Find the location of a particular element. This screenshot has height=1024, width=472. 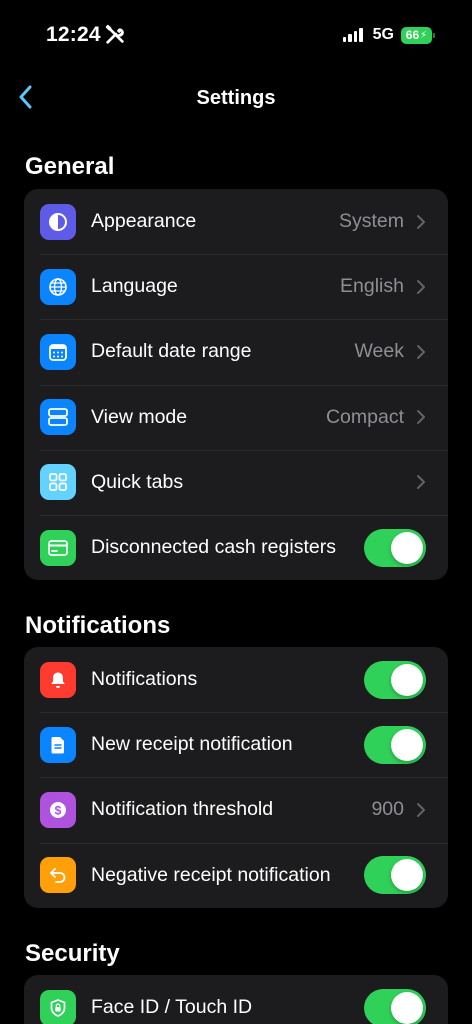

security-group: Face ID / Touch ID is located at coordinates (236, 999).